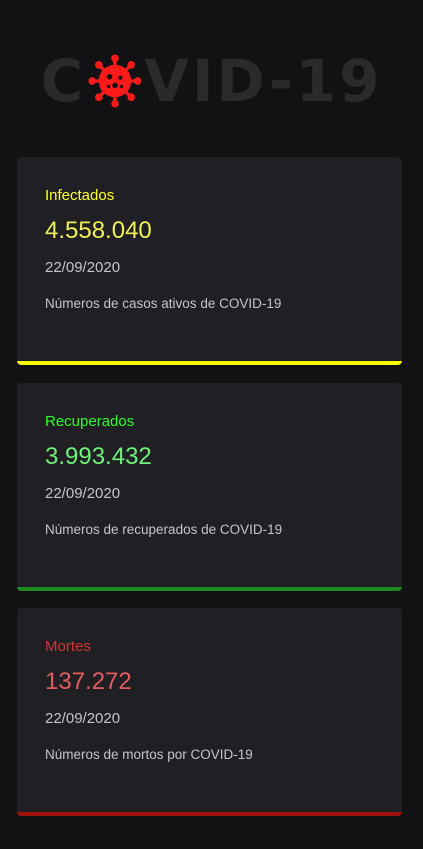 The image size is (423, 849). I want to click on card-title: Infectados, so click(80, 195).